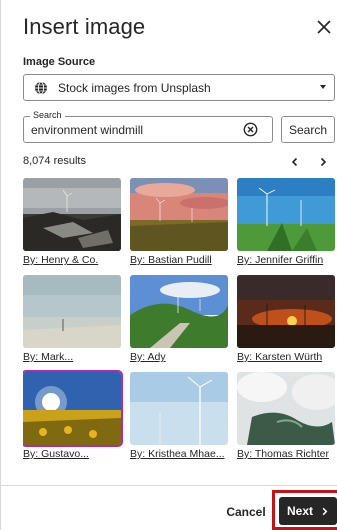  I want to click on results-count: 8,074 results, so click(54, 161).